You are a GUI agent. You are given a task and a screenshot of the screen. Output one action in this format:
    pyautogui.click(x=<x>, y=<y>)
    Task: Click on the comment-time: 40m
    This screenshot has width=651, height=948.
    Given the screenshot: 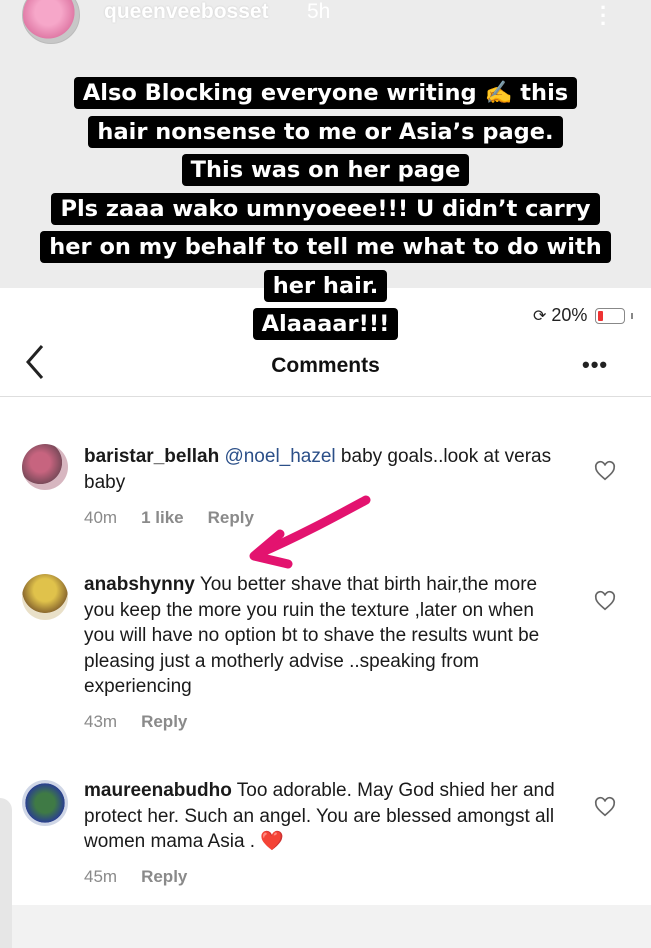 What is the action you would take?
    pyautogui.click(x=101, y=517)
    